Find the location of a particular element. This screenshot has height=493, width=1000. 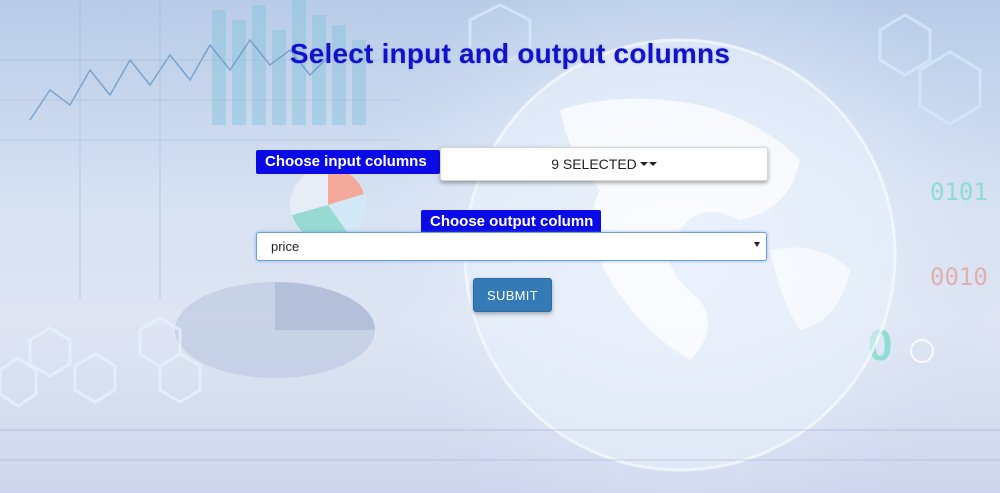

svg-text: 0101 is located at coordinates (959, 192).